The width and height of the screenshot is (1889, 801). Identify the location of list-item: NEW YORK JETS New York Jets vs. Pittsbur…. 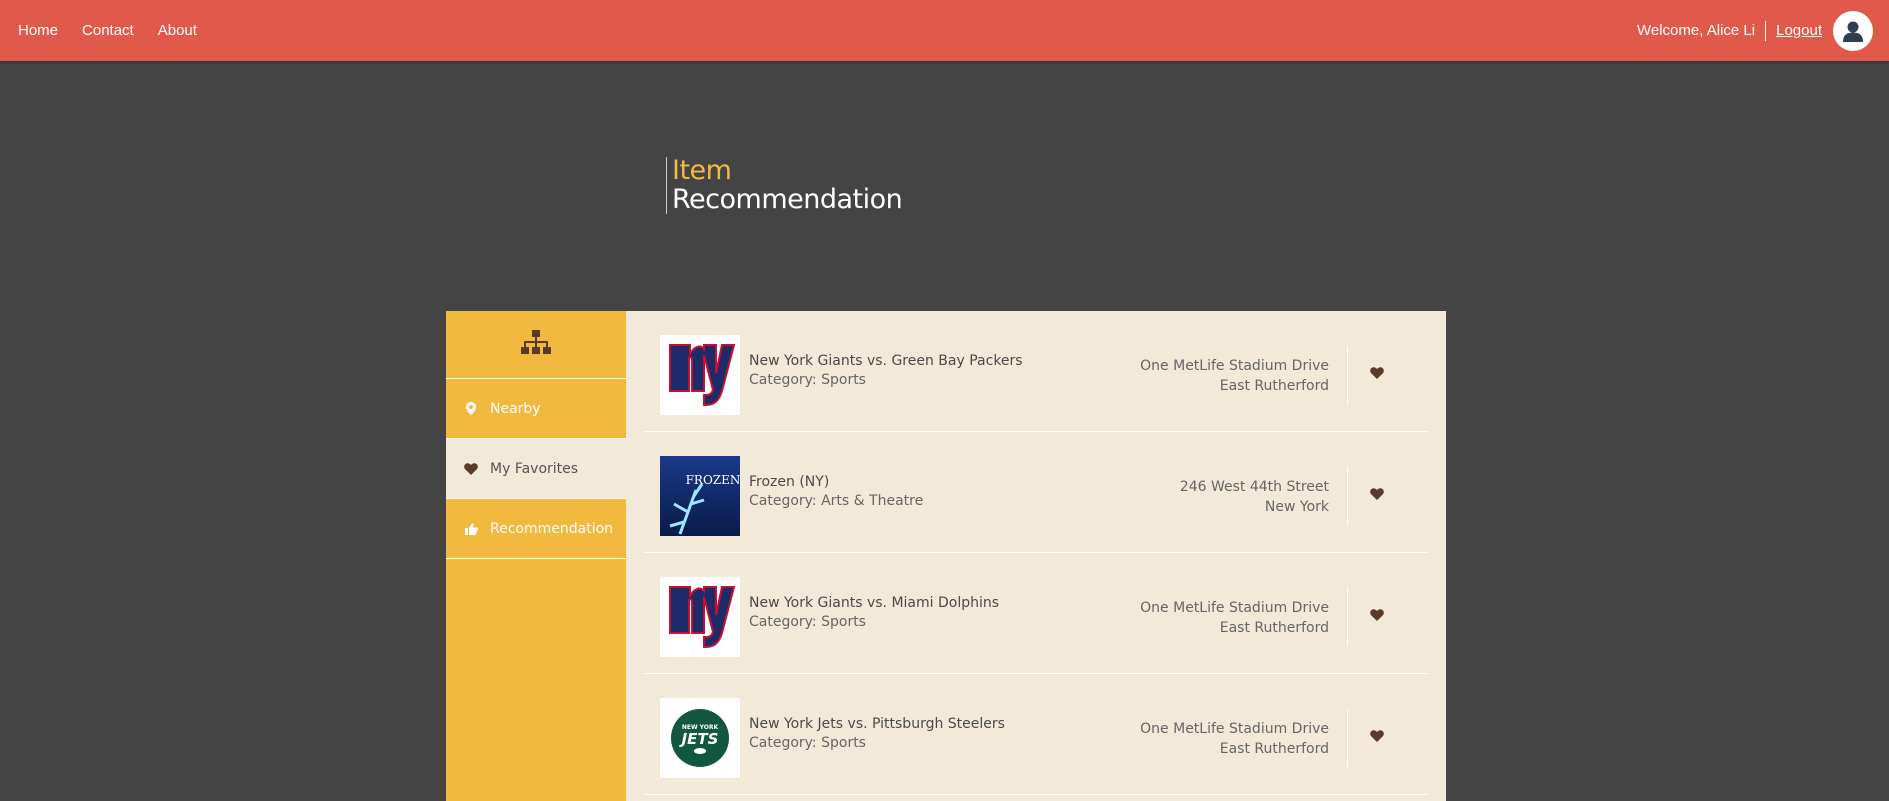
(1036, 734).